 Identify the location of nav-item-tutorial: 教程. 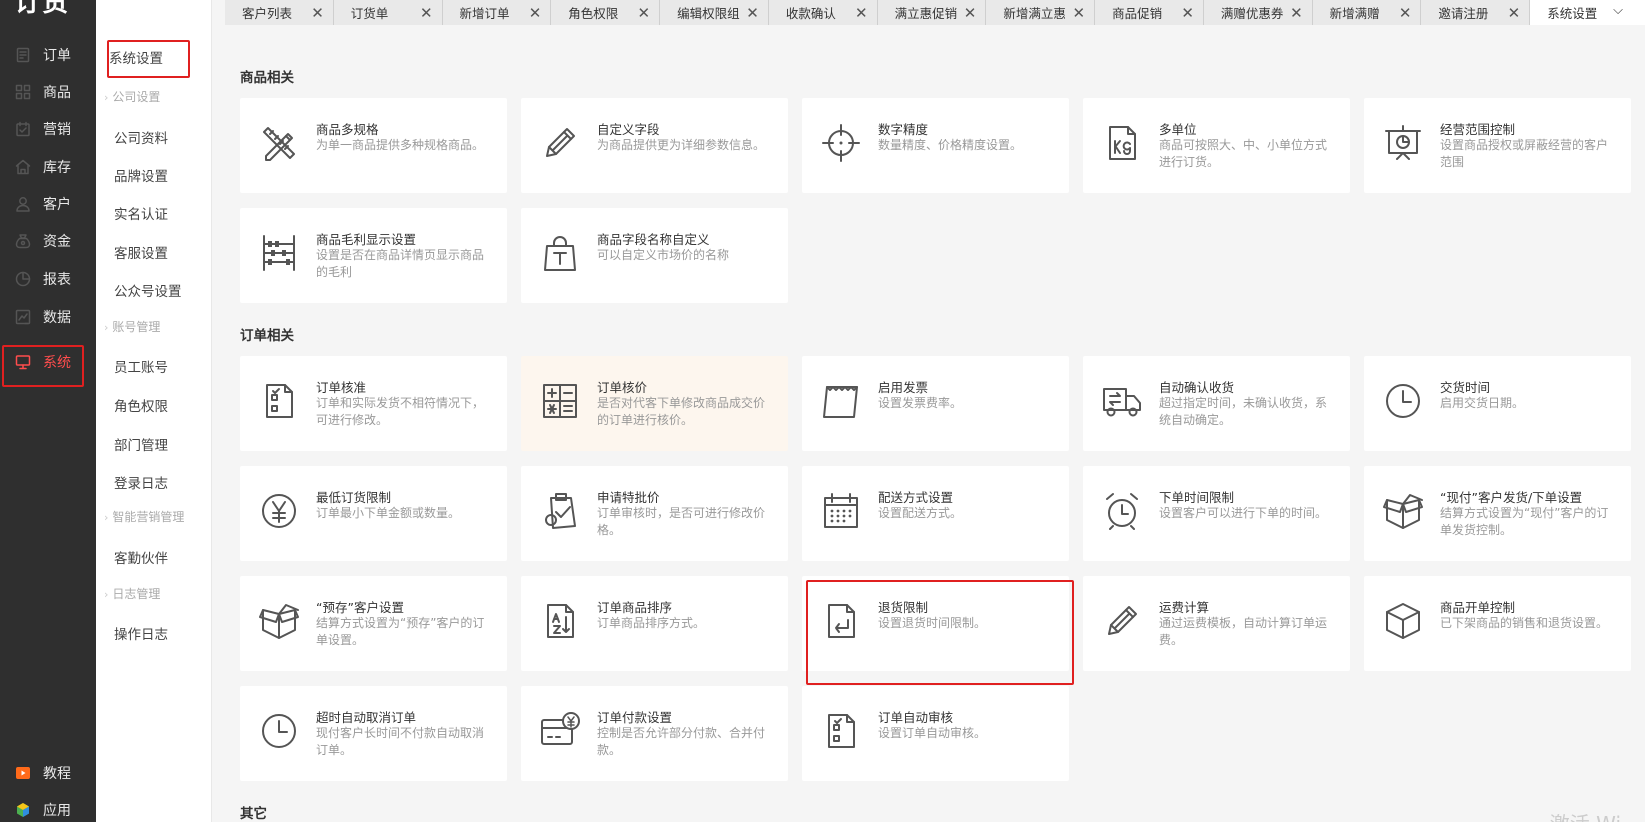
(48, 773).